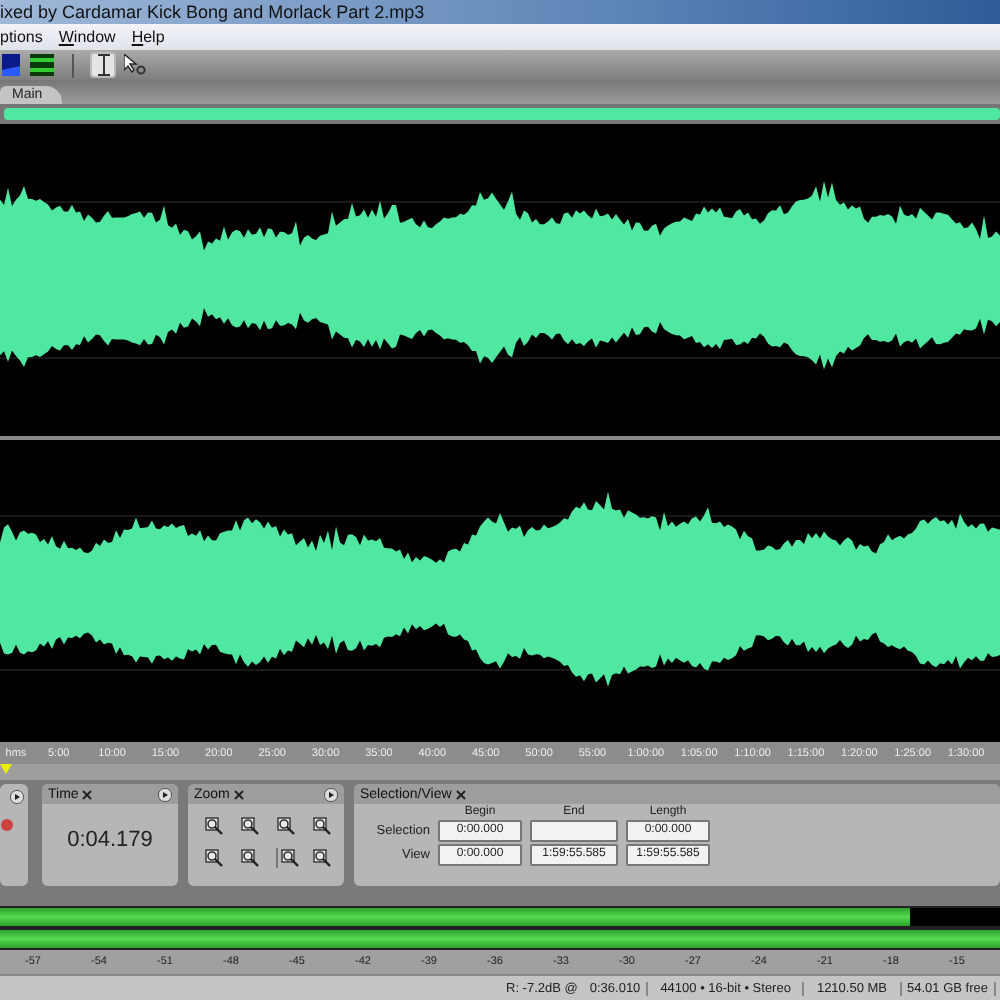 Image resolution: width=1000 pixels, height=1000 pixels. What do you see at coordinates (21, 37) in the screenshot?
I see `menu-item: ptions` at bounding box center [21, 37].